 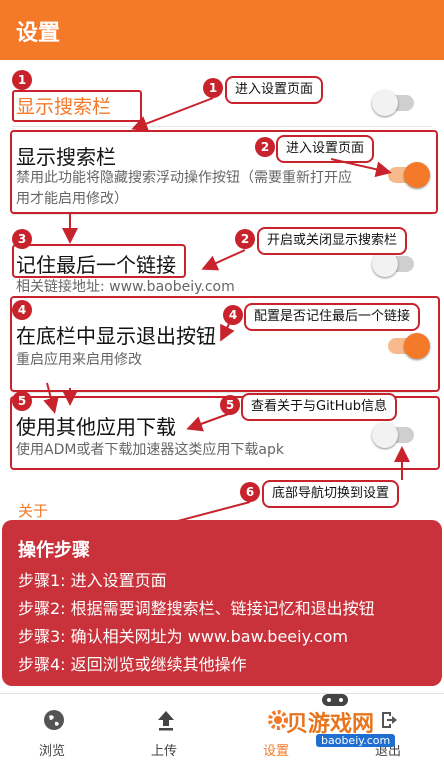 I want to click on top-label: 显示搜索栏, so click(x=64, y=107).